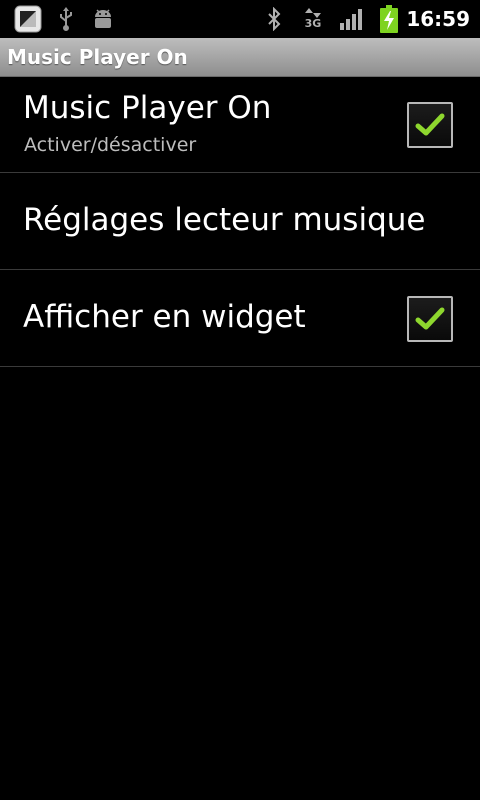 This screenshot has width=480, height=800. What do you see at coordinates (147, 108) in the screenshot?
I see `pref-title: Music Player On` at bounding box center [147, 108].